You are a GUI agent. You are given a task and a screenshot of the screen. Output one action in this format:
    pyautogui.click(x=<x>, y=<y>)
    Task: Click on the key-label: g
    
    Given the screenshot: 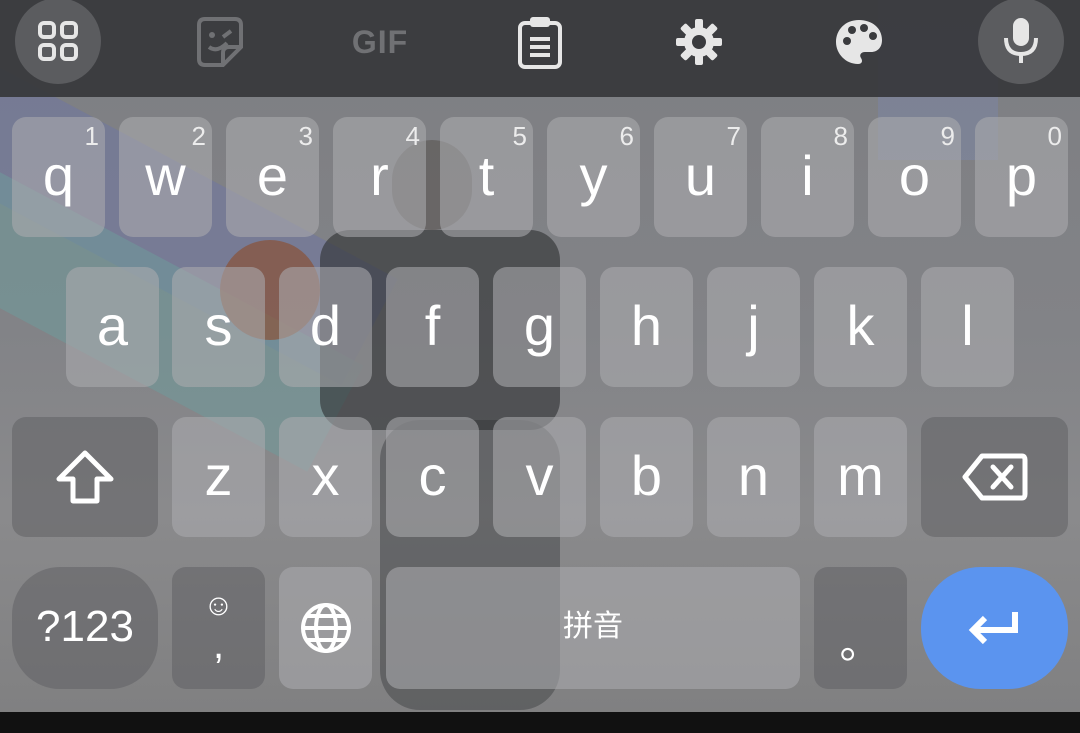 What is the action you would take?
    pyautogui.click(x=539, y=325)
    